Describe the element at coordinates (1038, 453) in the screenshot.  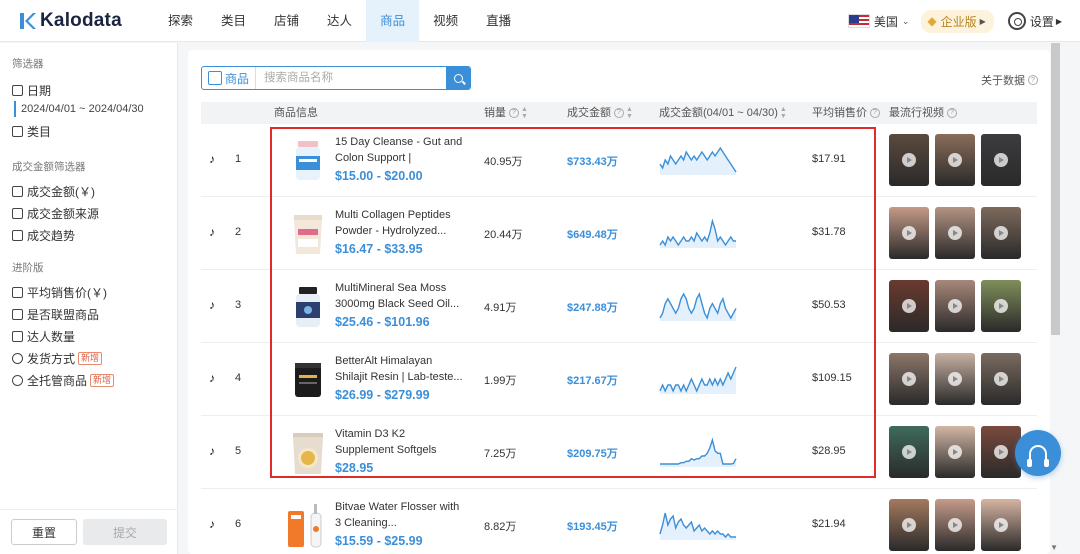
I see `support-button` at that location.